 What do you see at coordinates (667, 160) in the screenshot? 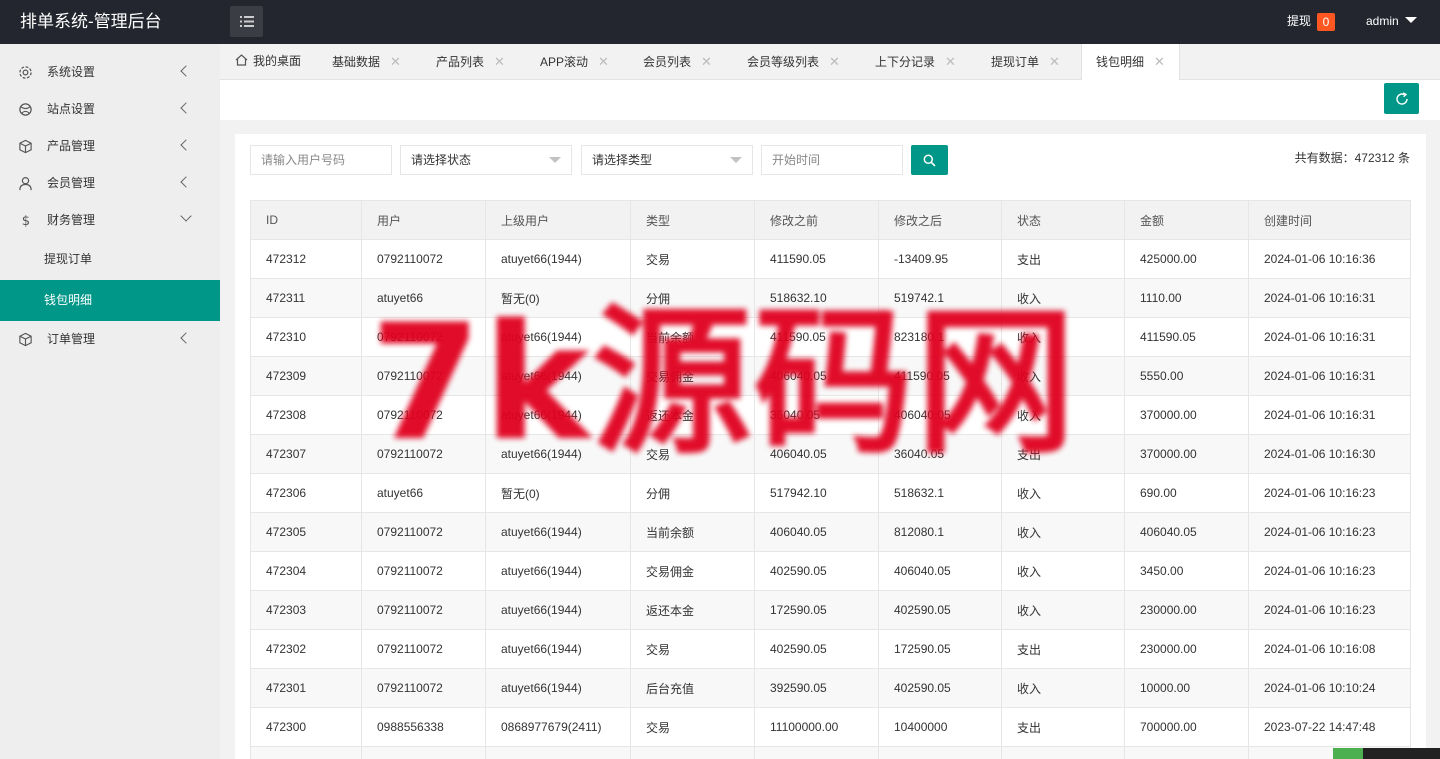
I see `type-select: 请选择类型` at bounding box center [667, 160].